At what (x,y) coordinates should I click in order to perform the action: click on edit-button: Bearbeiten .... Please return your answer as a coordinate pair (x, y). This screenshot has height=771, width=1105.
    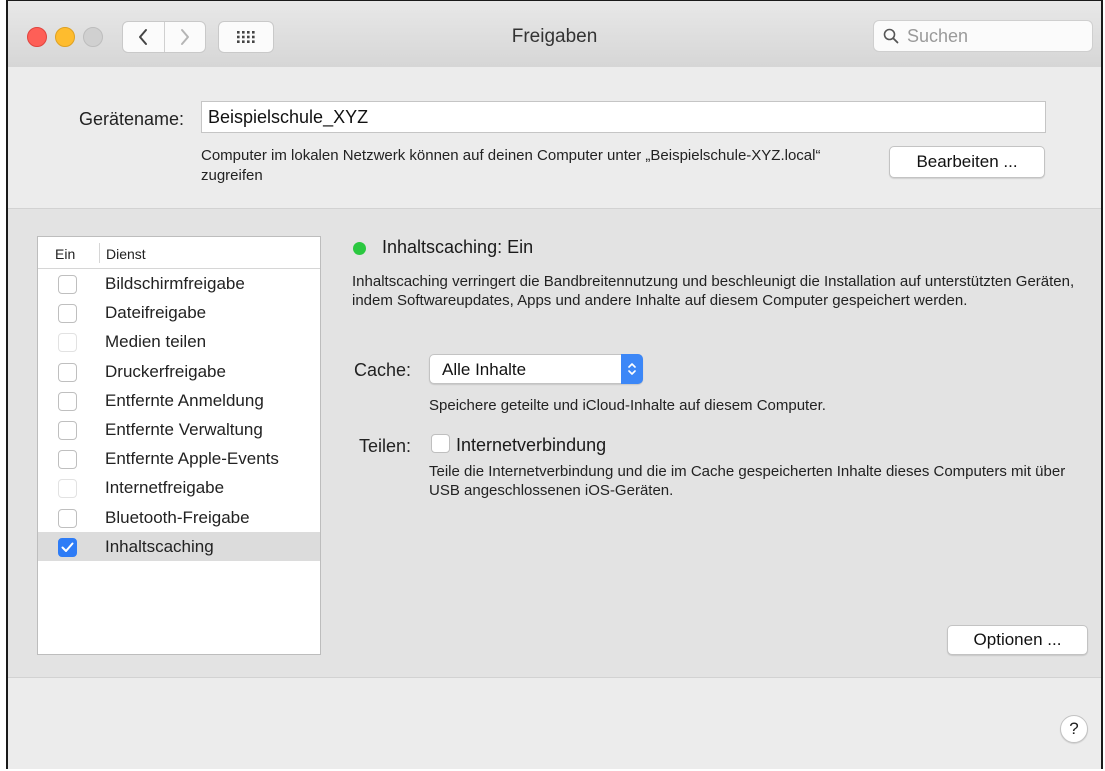
    Looking at the image, I should click on (967, 162).